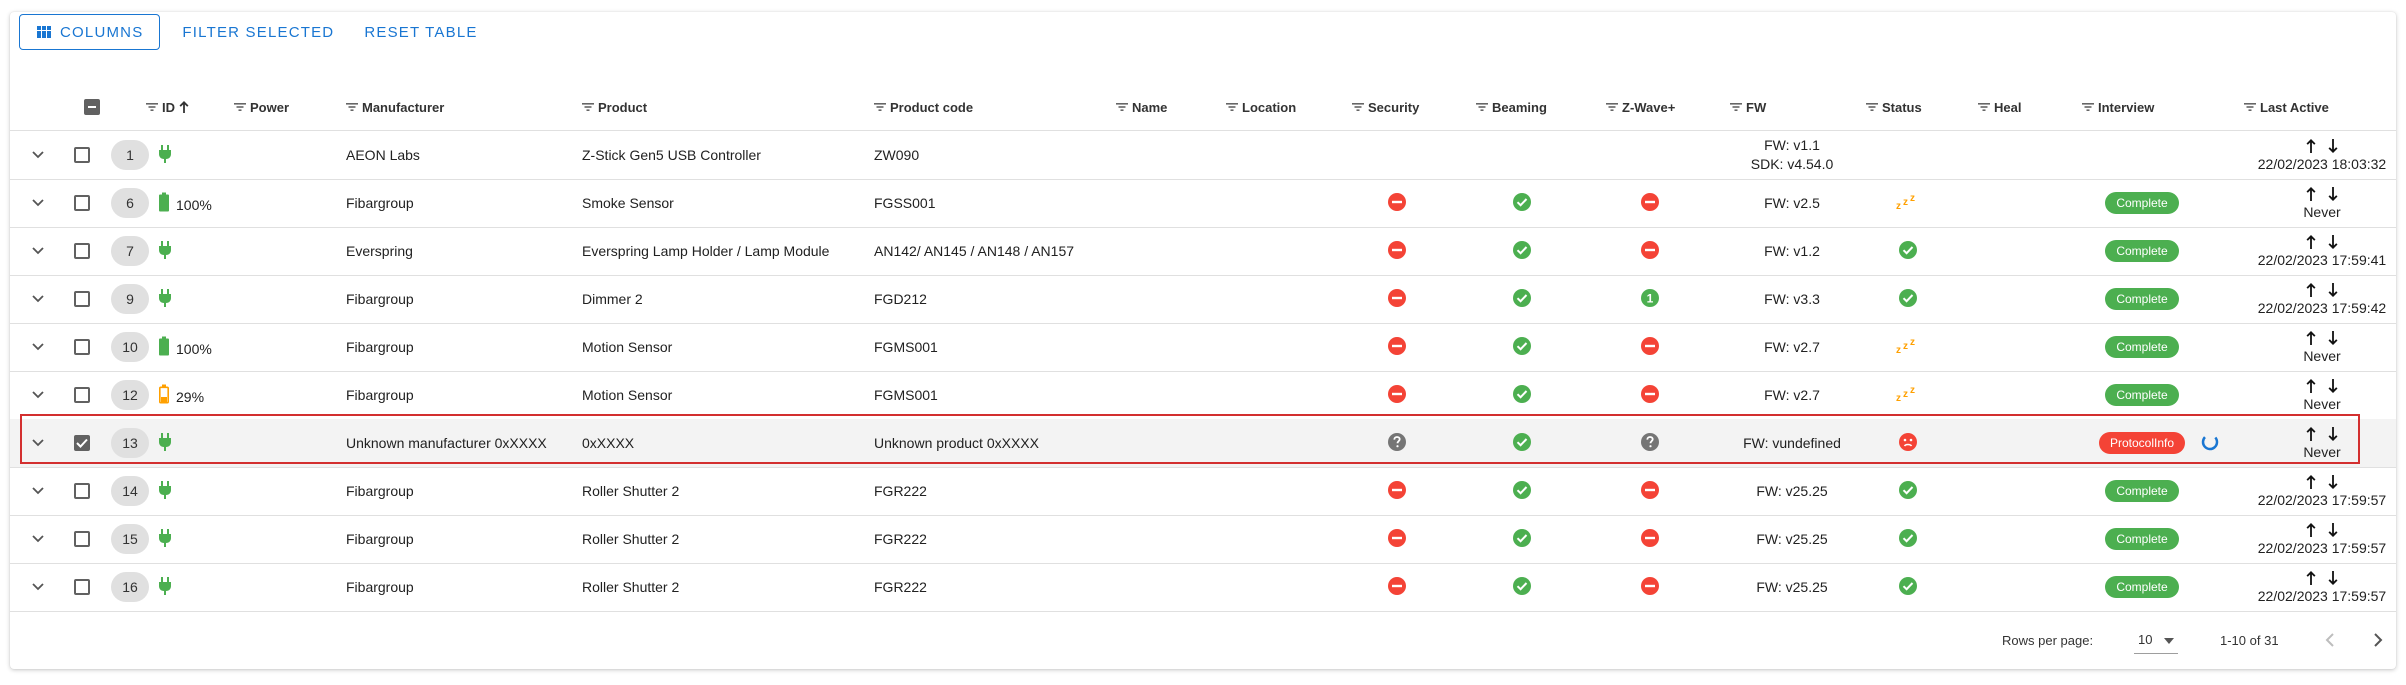  Describe the element at coordinates (2118, 107) in the screenshot. I see `column-header-interview: Interview` at that location.